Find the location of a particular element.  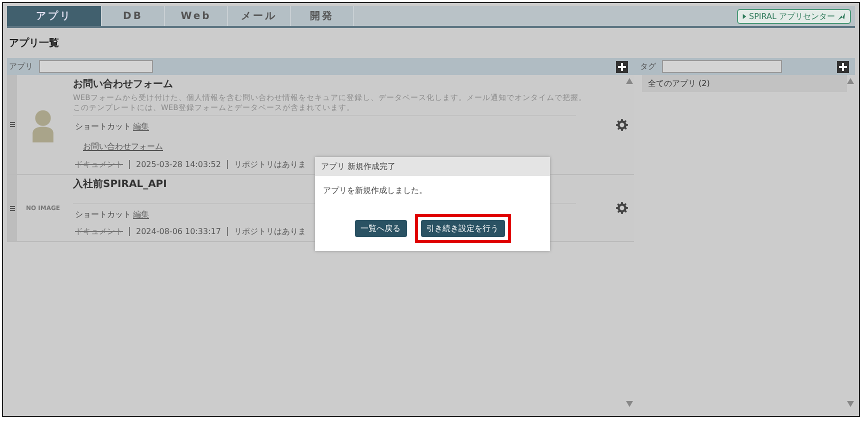

filter-label: アプリ is located at coordinates (21, 66).